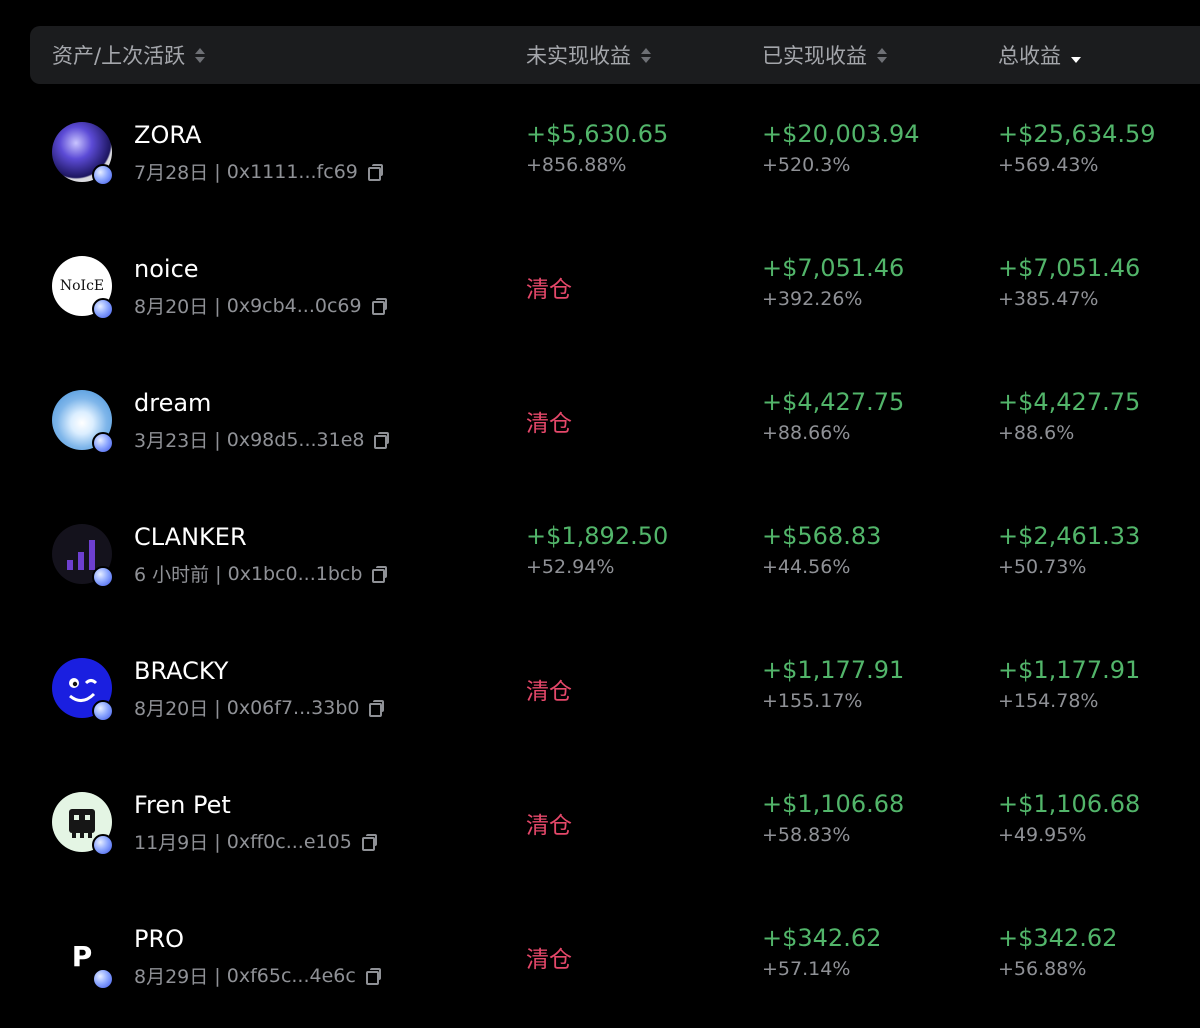  I want to click on asset-meta: 8月29日 | 0xf65c...4e6c, so click(257, 975).